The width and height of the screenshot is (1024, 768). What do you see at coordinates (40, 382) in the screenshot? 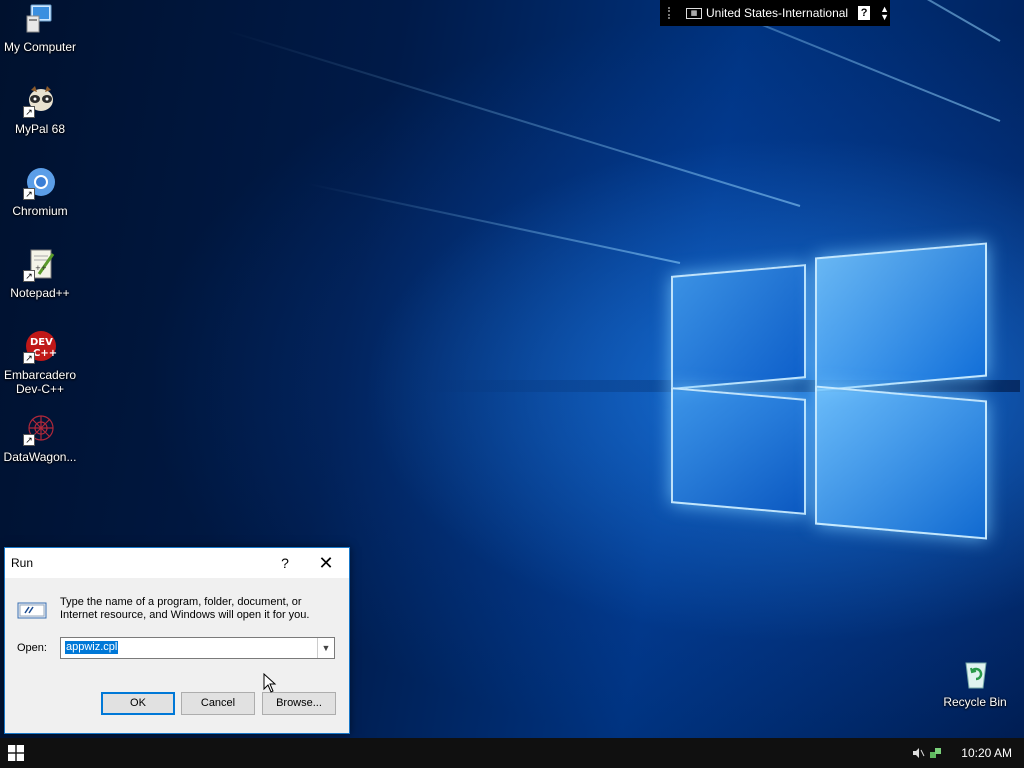
I see `desktop-icon-label: Embarcadero Dev-C++` at bounding box center [40, 382].